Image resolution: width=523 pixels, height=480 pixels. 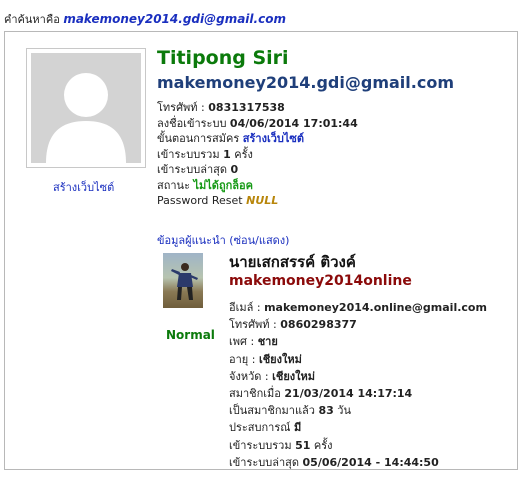 What do you see at coordinates (190, 335) in the screenshot?
I see `member-level-badge: Normal` at bounding box center [190, 335].